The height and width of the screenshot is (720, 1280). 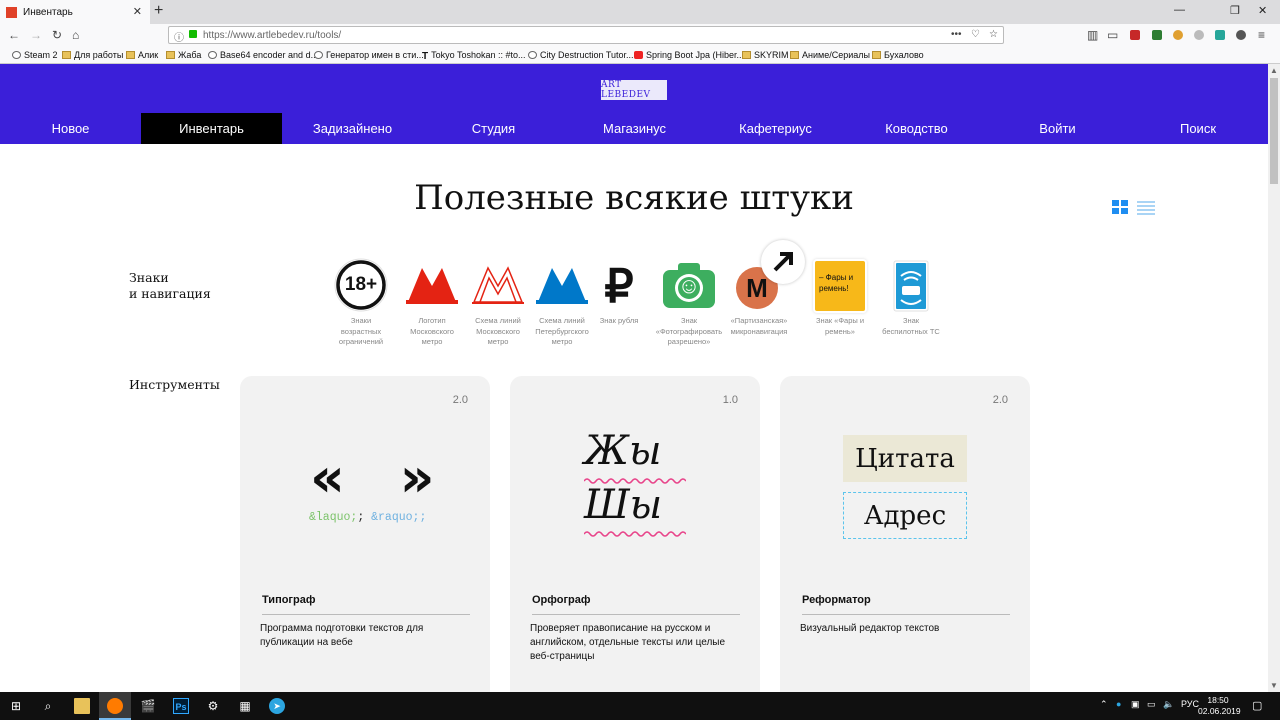 What do you see at coordinates (148, 706) in the screenshot?
I see `clapperboard-icon: 🎬` at bounding box center [148, 706].